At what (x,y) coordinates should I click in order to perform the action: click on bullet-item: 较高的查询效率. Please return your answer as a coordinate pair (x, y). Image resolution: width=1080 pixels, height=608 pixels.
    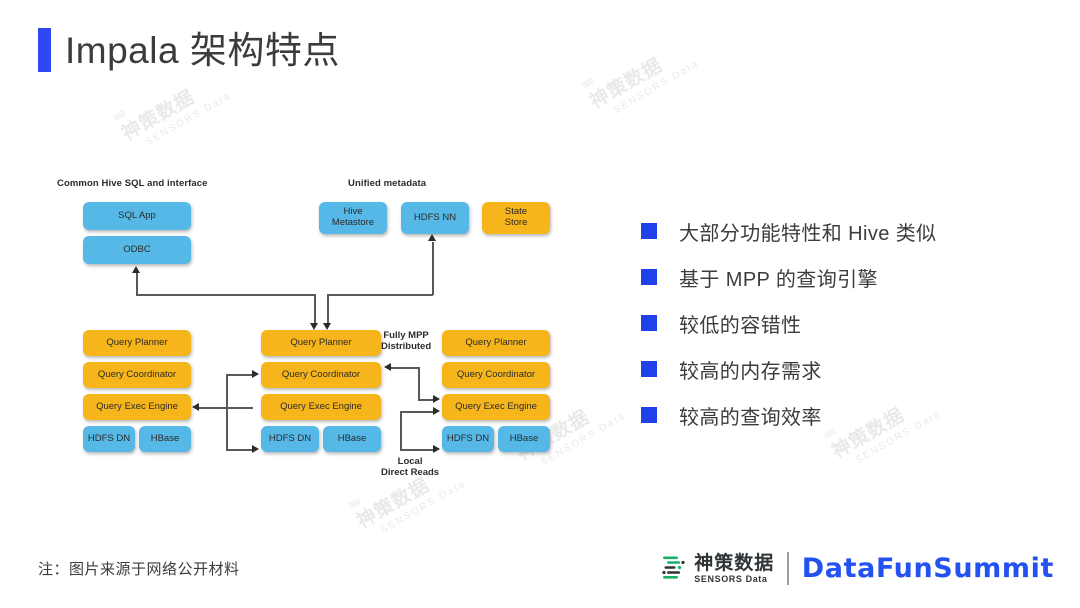
    Looking at the image, I should click on (841, 415).